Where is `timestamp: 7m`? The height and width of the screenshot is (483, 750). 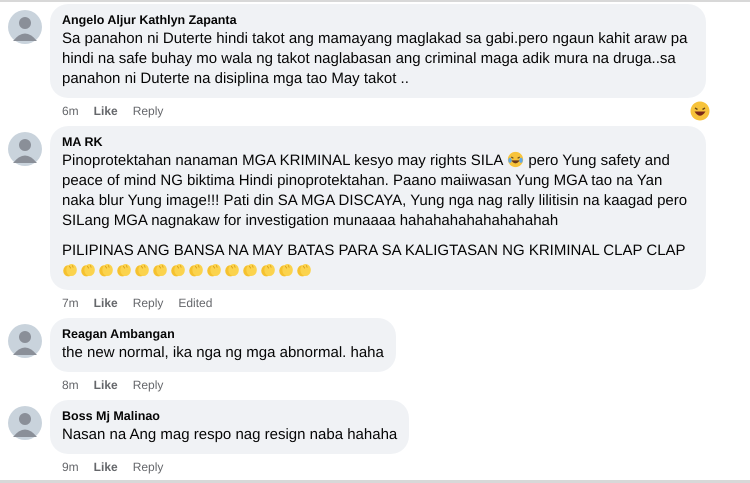
timestamp: 7m is located at coordinates (70, 303).